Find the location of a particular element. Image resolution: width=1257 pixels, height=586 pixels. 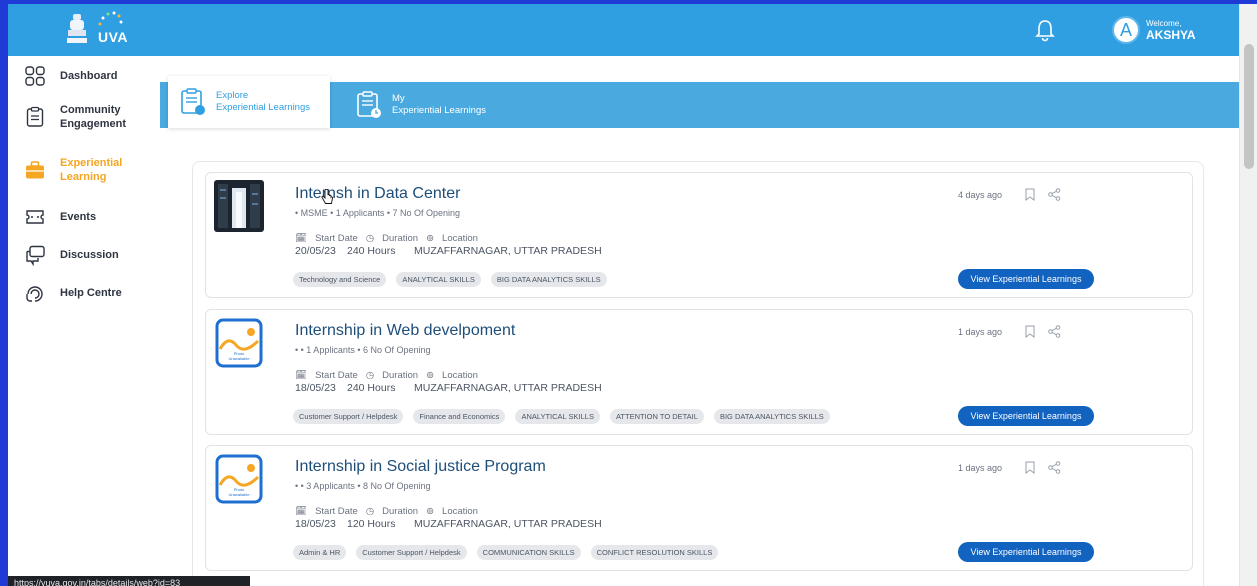

sidebar-item-events: Events is located at coordinates (60, 217).